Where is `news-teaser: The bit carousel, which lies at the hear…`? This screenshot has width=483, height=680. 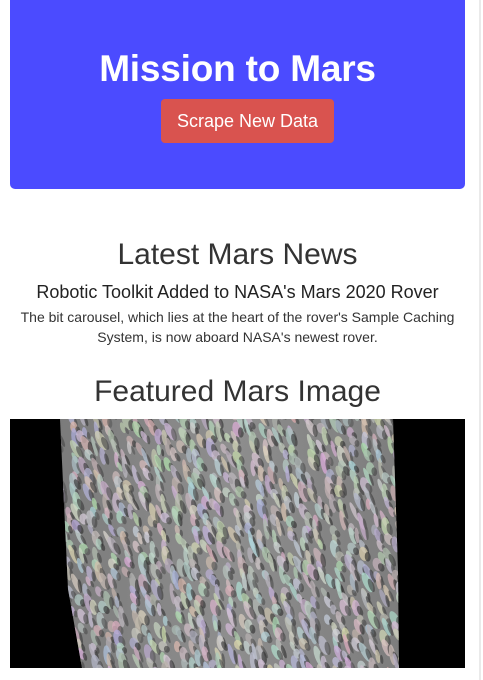 news-teaser: The bit carousel, which lies at the hear… is located at coordinates (237, 327).